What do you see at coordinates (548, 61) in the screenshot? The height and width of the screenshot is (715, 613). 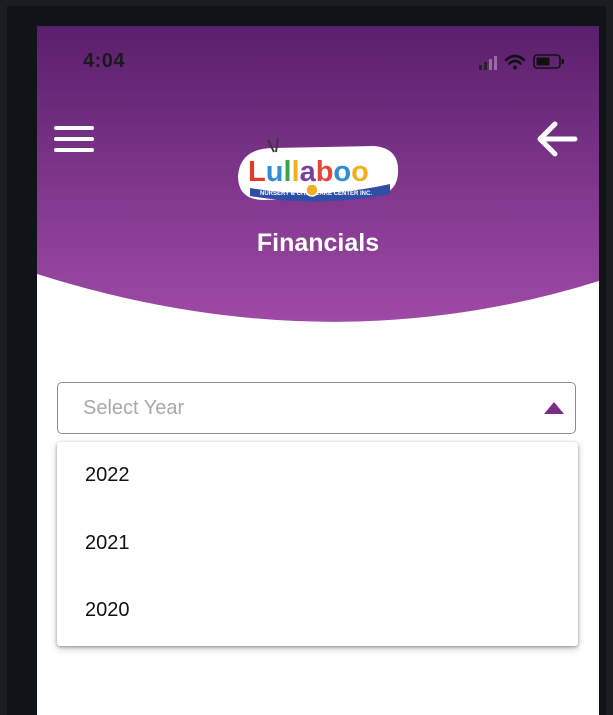 I see `battery-icon` at bounding box center [548, 61].